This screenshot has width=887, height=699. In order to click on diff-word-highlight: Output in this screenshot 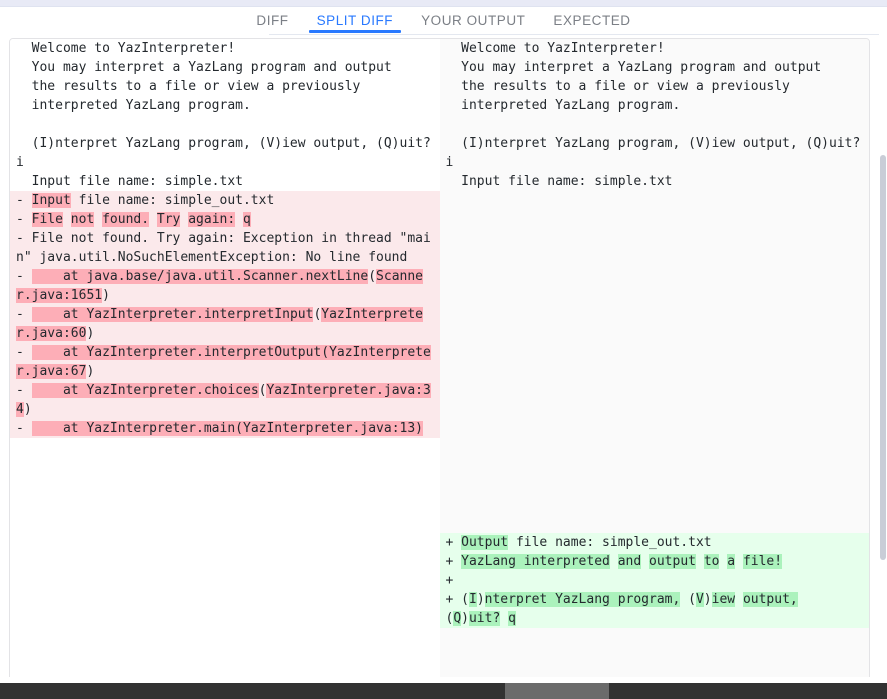, I will do `click(485, 542)`.